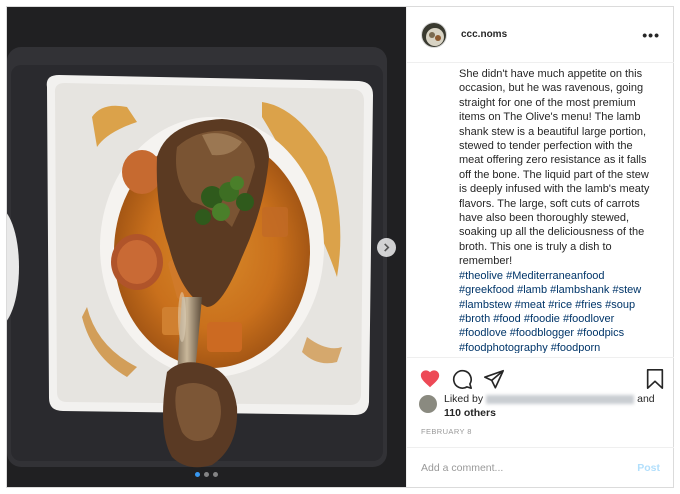 This screenshot has height=494, width=680. I want to click on post-comment-button: Post, so click(648, 468).